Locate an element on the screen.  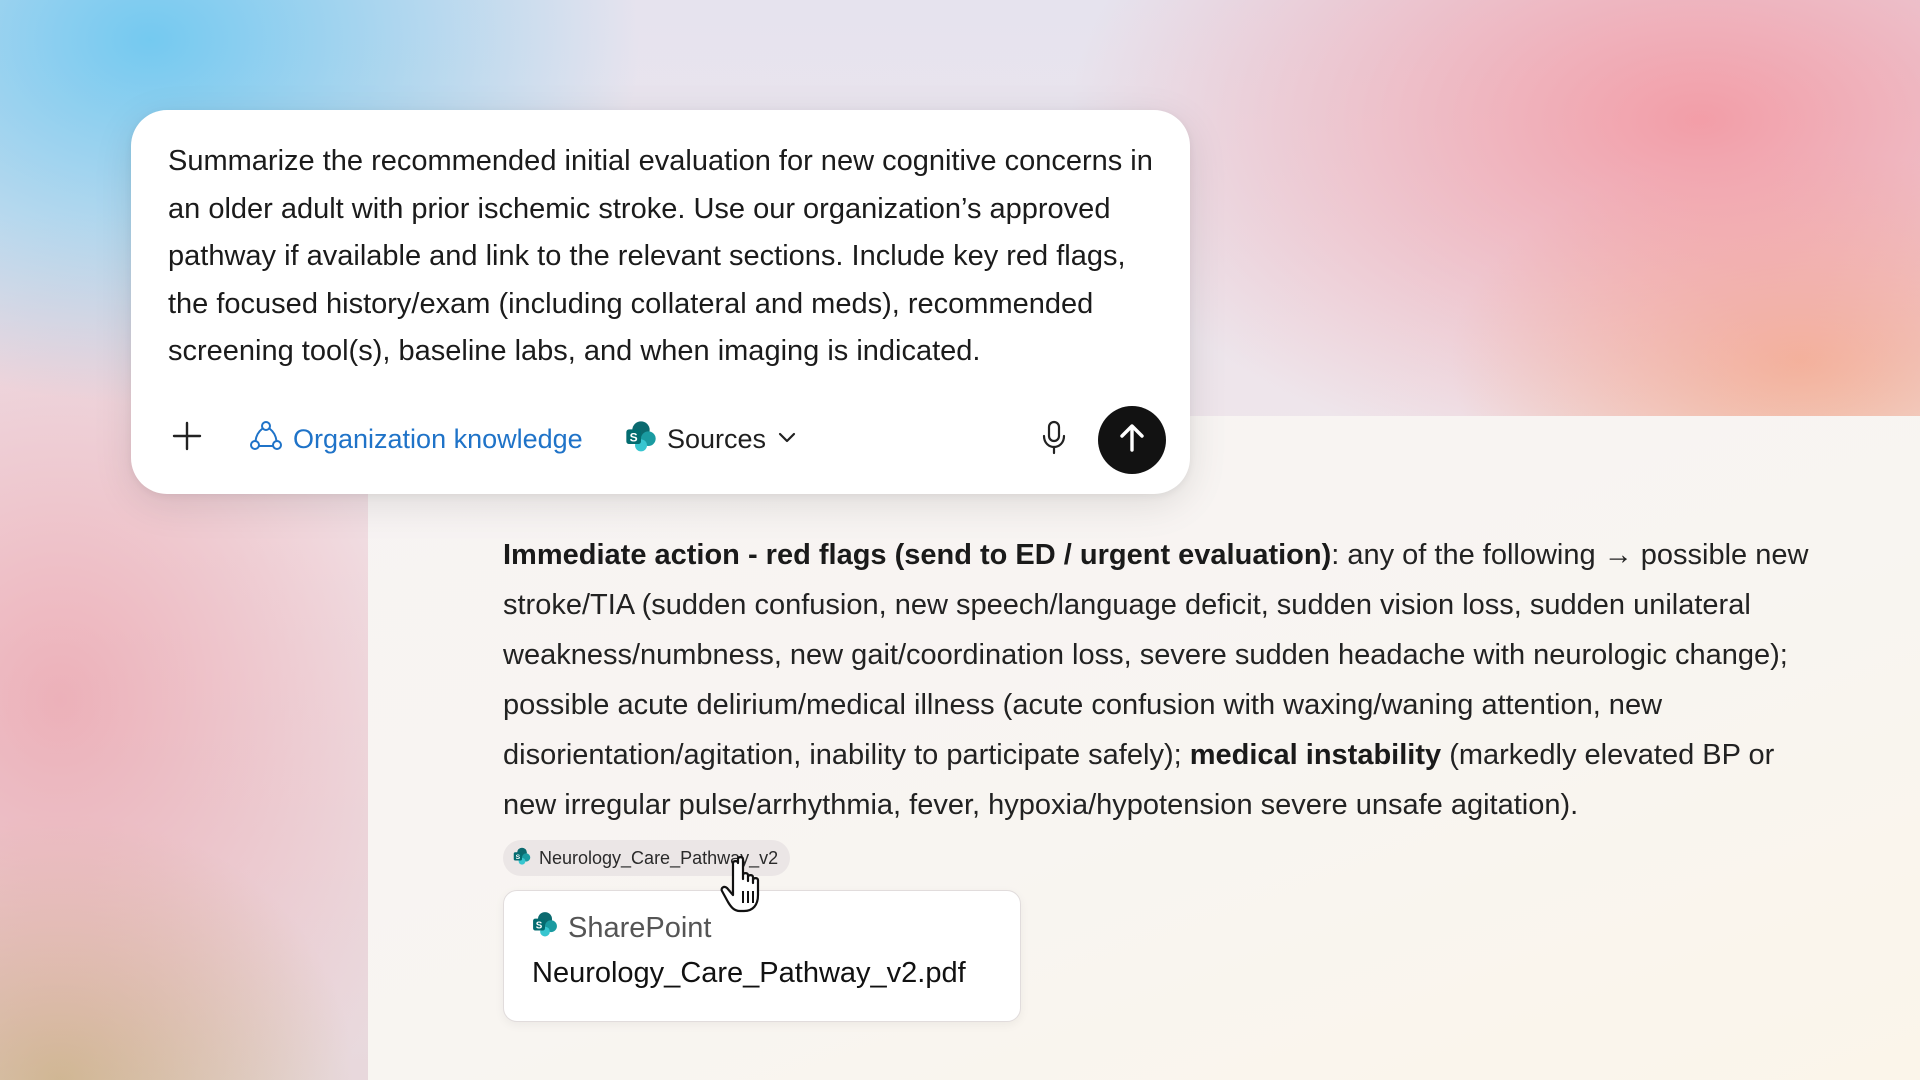
microphone-icon is located at coordinates (1054, 439).